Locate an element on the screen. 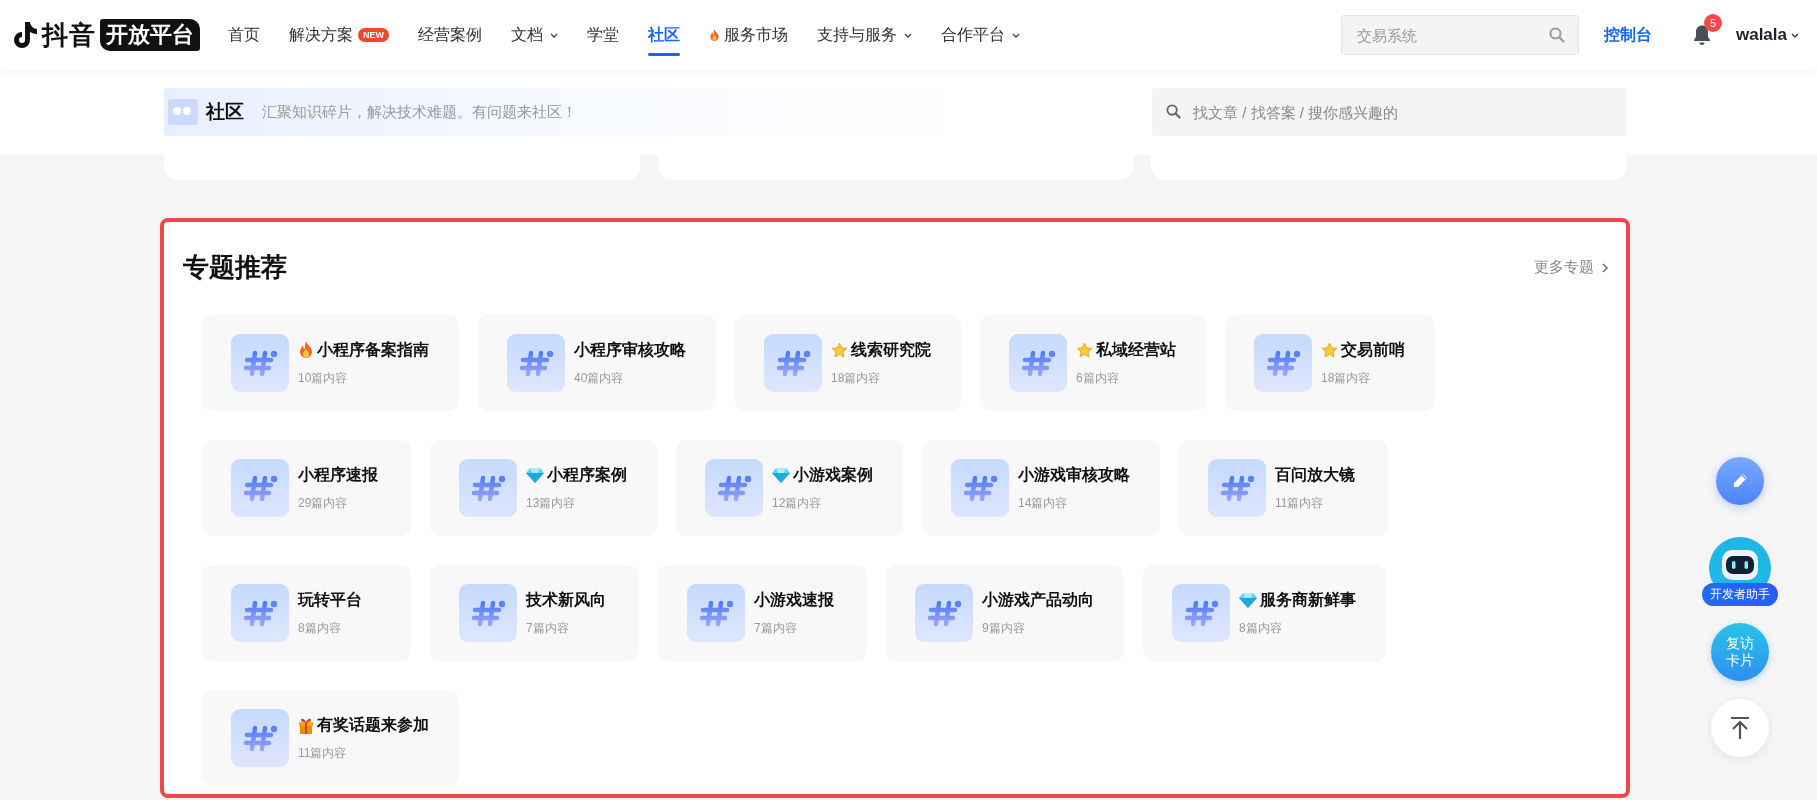  topic-count: 40篇内容 is located at coordinates (599, 378).